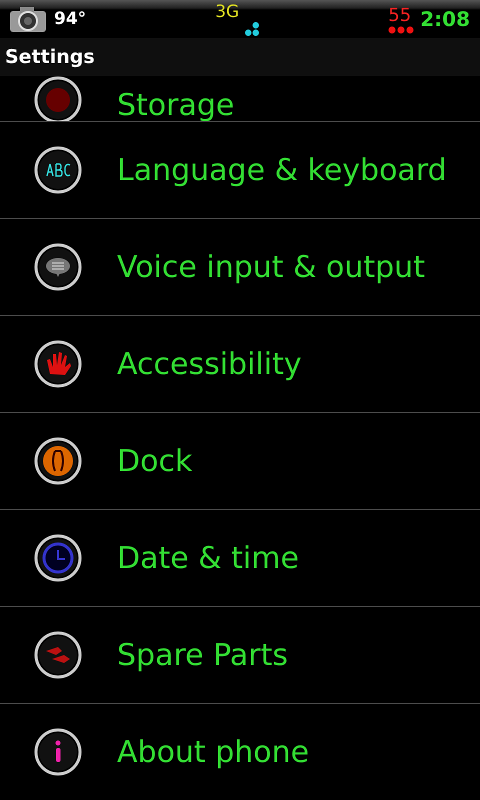  Describe the element at coordinates (400, 15) in the screenshot. I see `battery-level: 55` at that location.